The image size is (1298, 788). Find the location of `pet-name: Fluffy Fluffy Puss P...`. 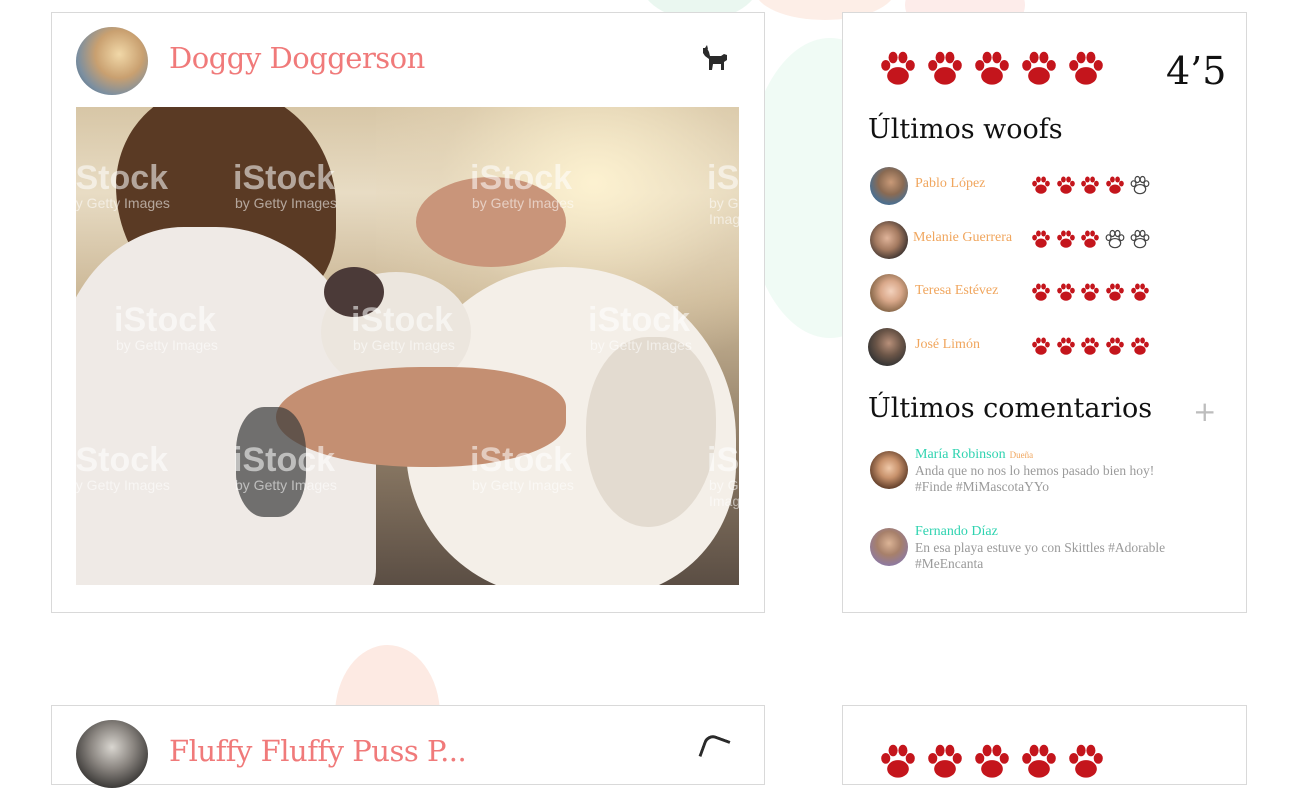

pet-name: Fluffy Fluffy Puss P... is located at coordinates (318, 751).